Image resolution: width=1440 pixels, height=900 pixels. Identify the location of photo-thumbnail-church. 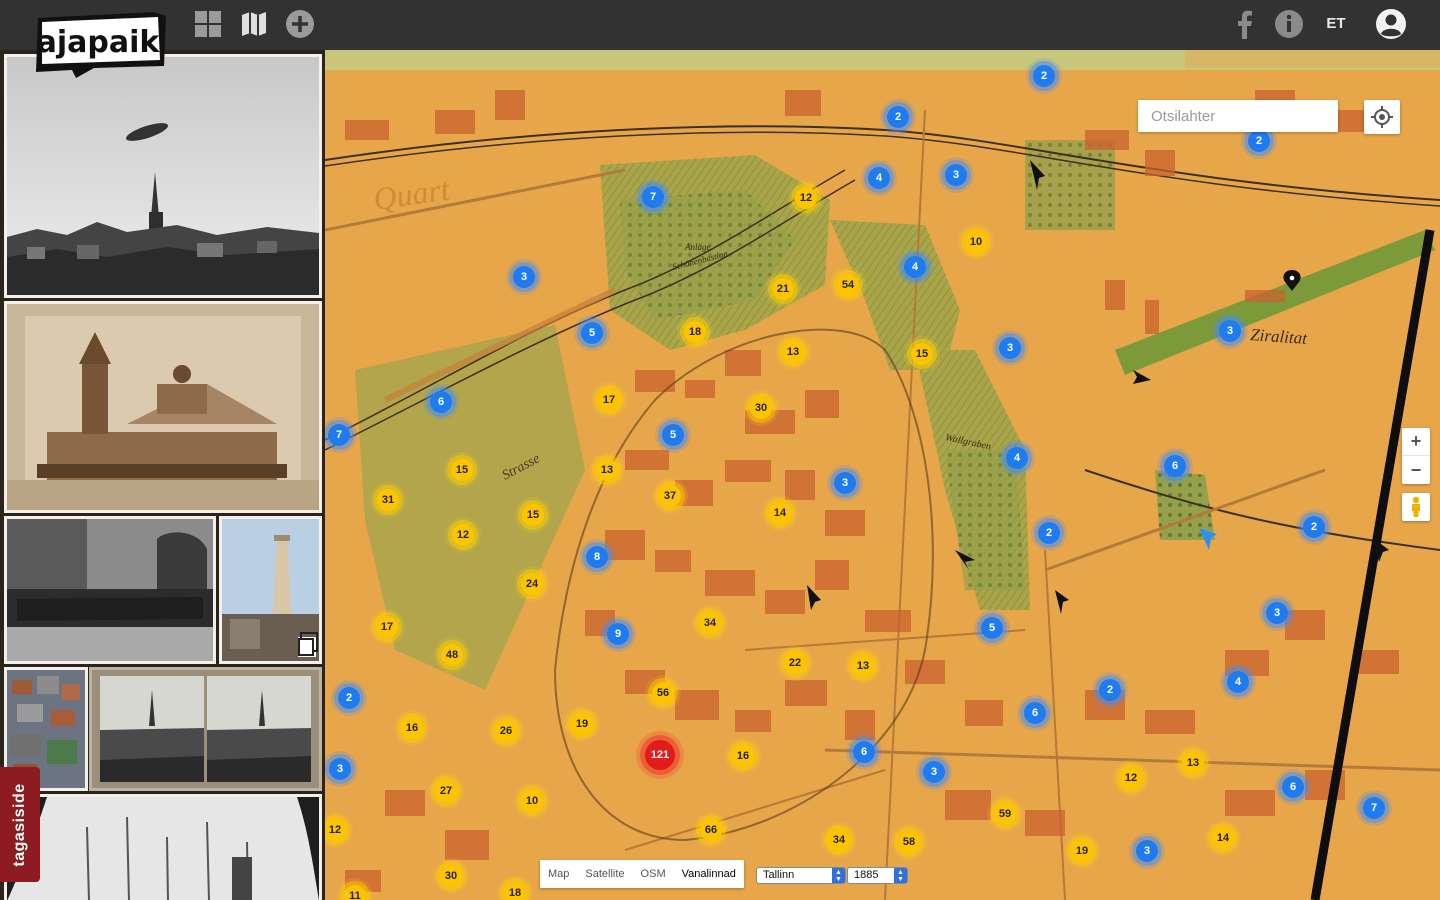
(163, 407).